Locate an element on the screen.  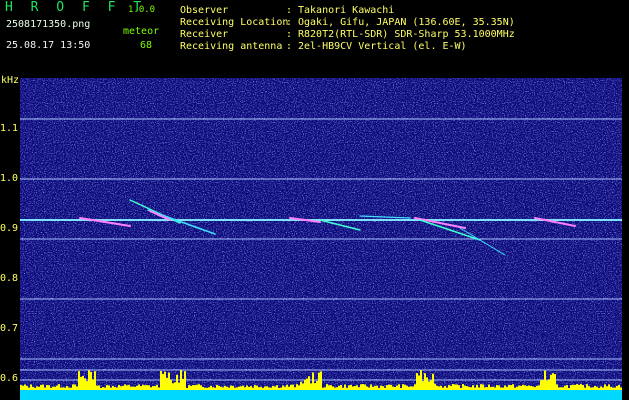
info-value-observer: Takanori Kawachi is located at coordinates (346, 10).